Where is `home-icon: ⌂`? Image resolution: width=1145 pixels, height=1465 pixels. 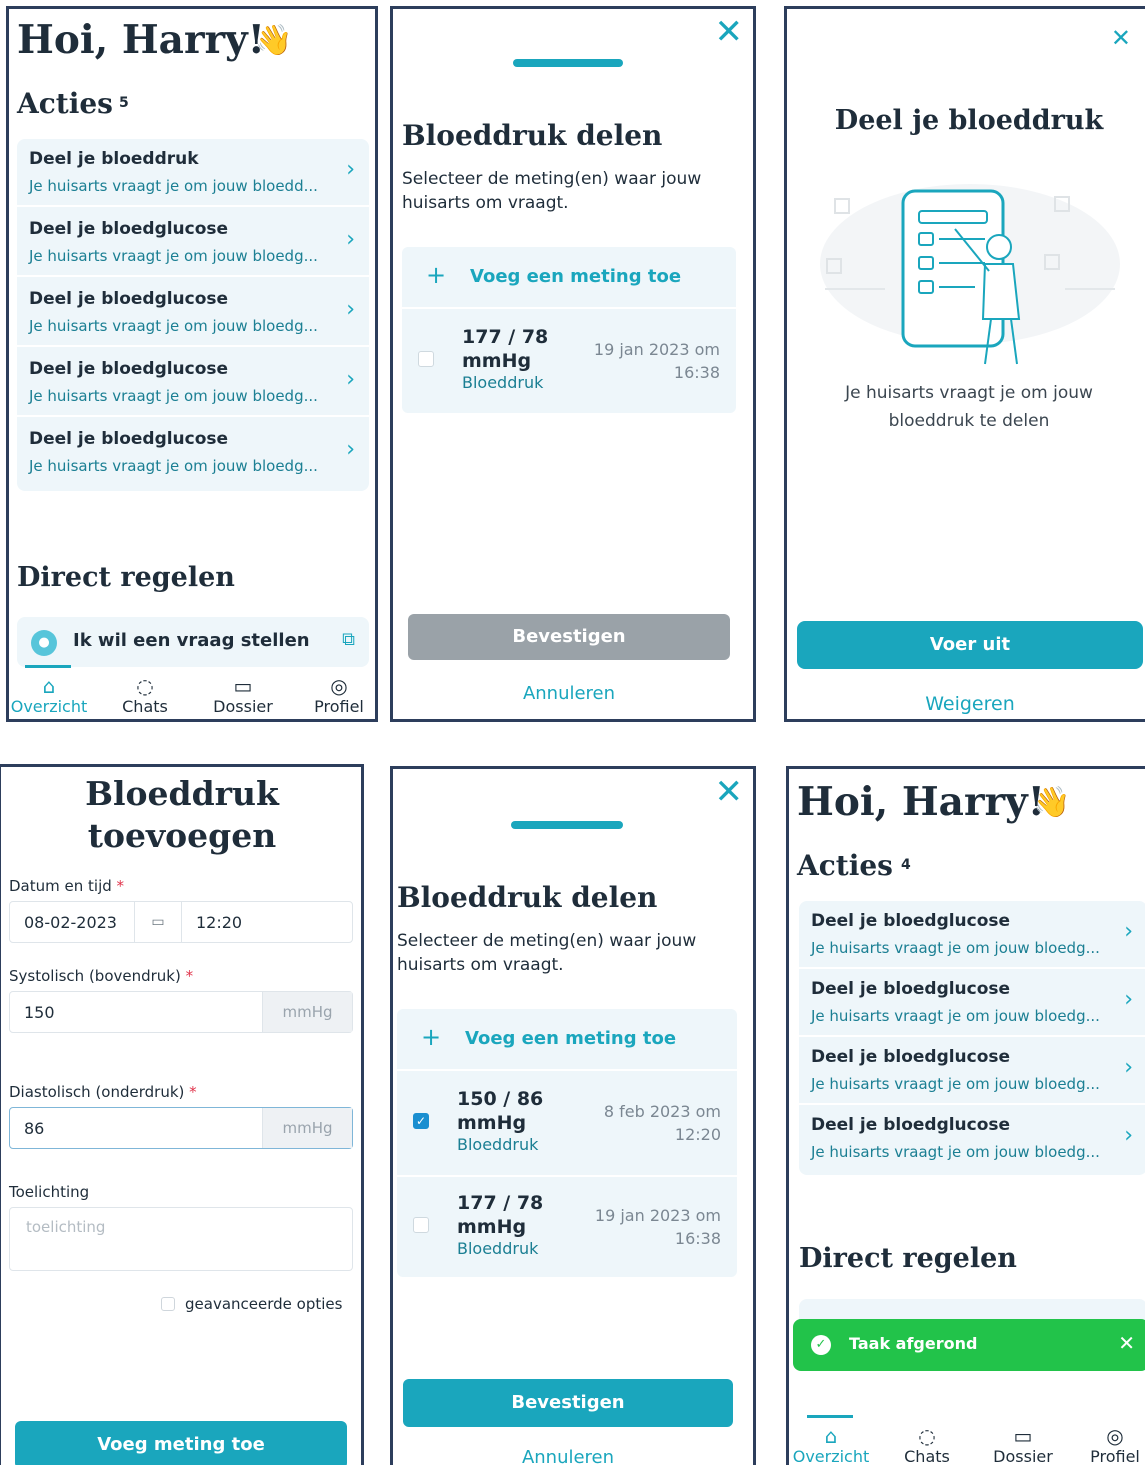 home-icon: ⌂ is located at coordinates (831, 1436).